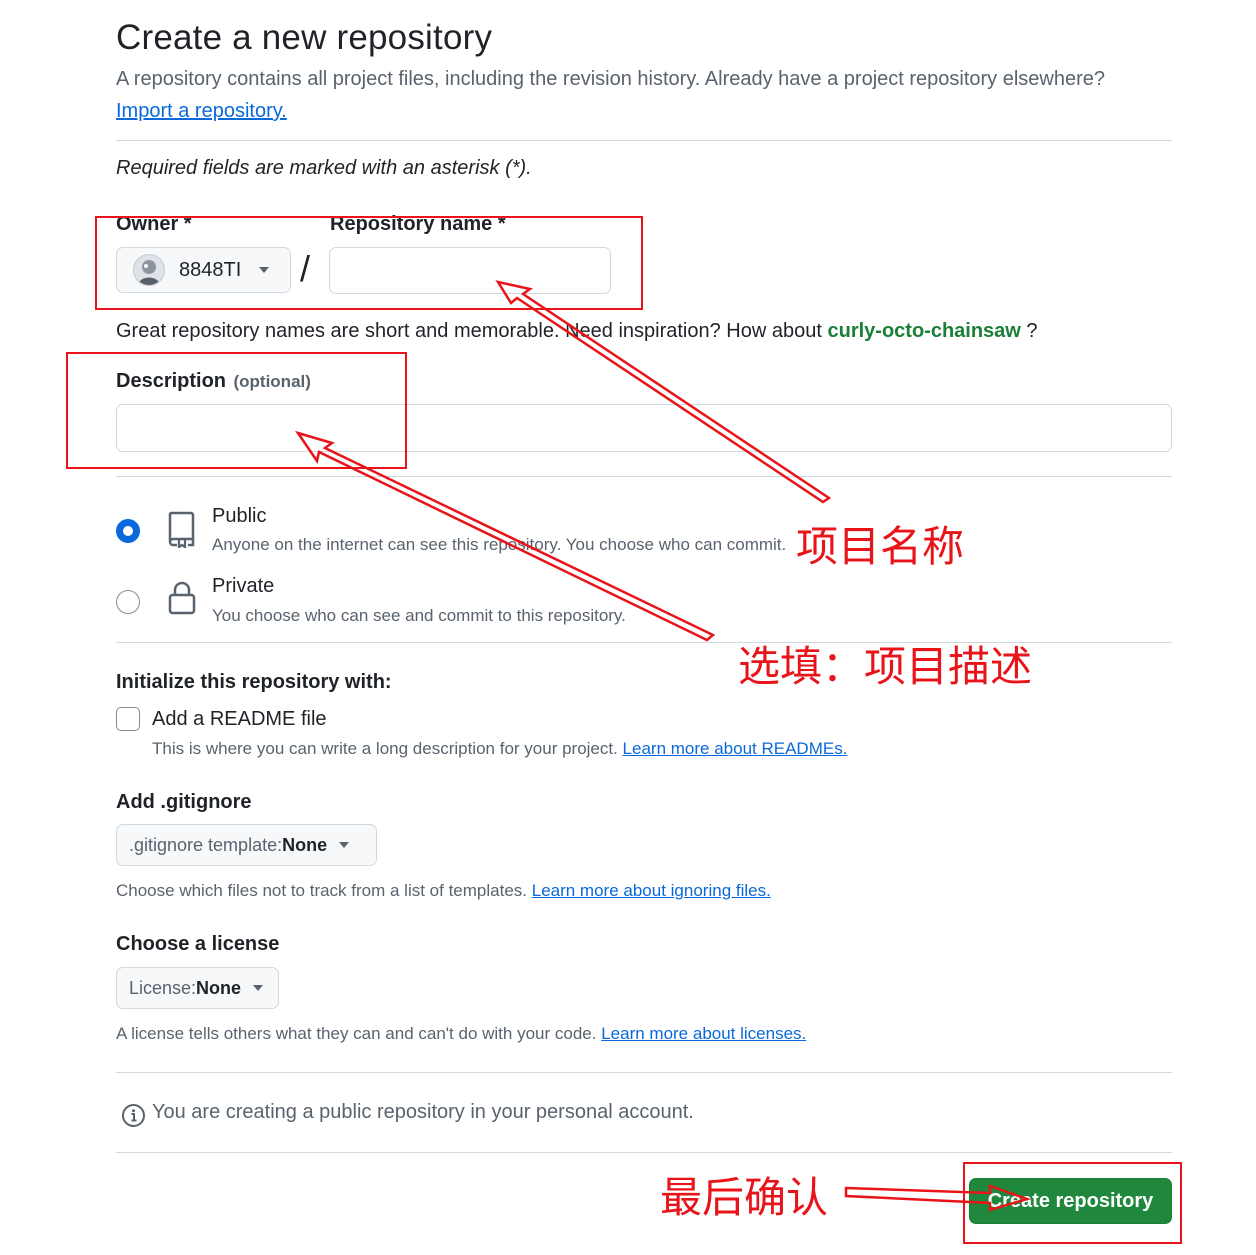 This screenshot has width=1256, height=1255. Describe the element at coordinates (880, 546) in the screenshot. I see `annotation-repo-name: 项目名称` at that location.